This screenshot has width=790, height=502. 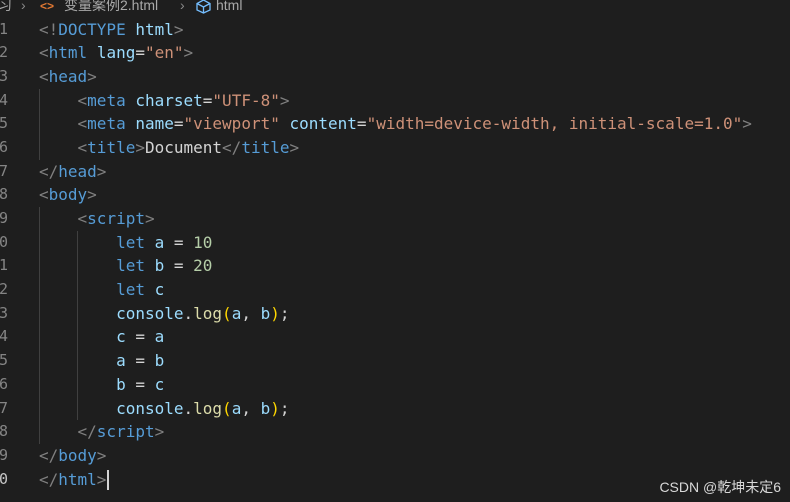 What do you see at coordinates (395, 242) in the screenshot?
I see `code-line: 0 let a = 10` at bounding box center [395, 242].